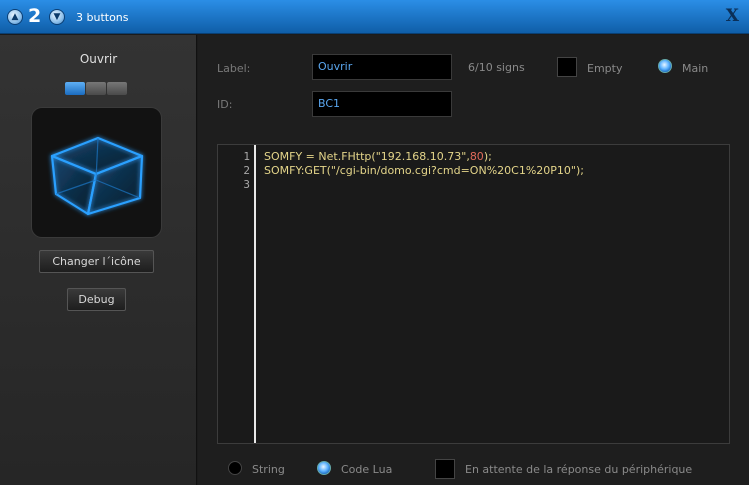  What do you see at coordinates (297, 170) in the screenshot?
I see `code-token: SOMFY:GET(` at bounding box center [297, 170].